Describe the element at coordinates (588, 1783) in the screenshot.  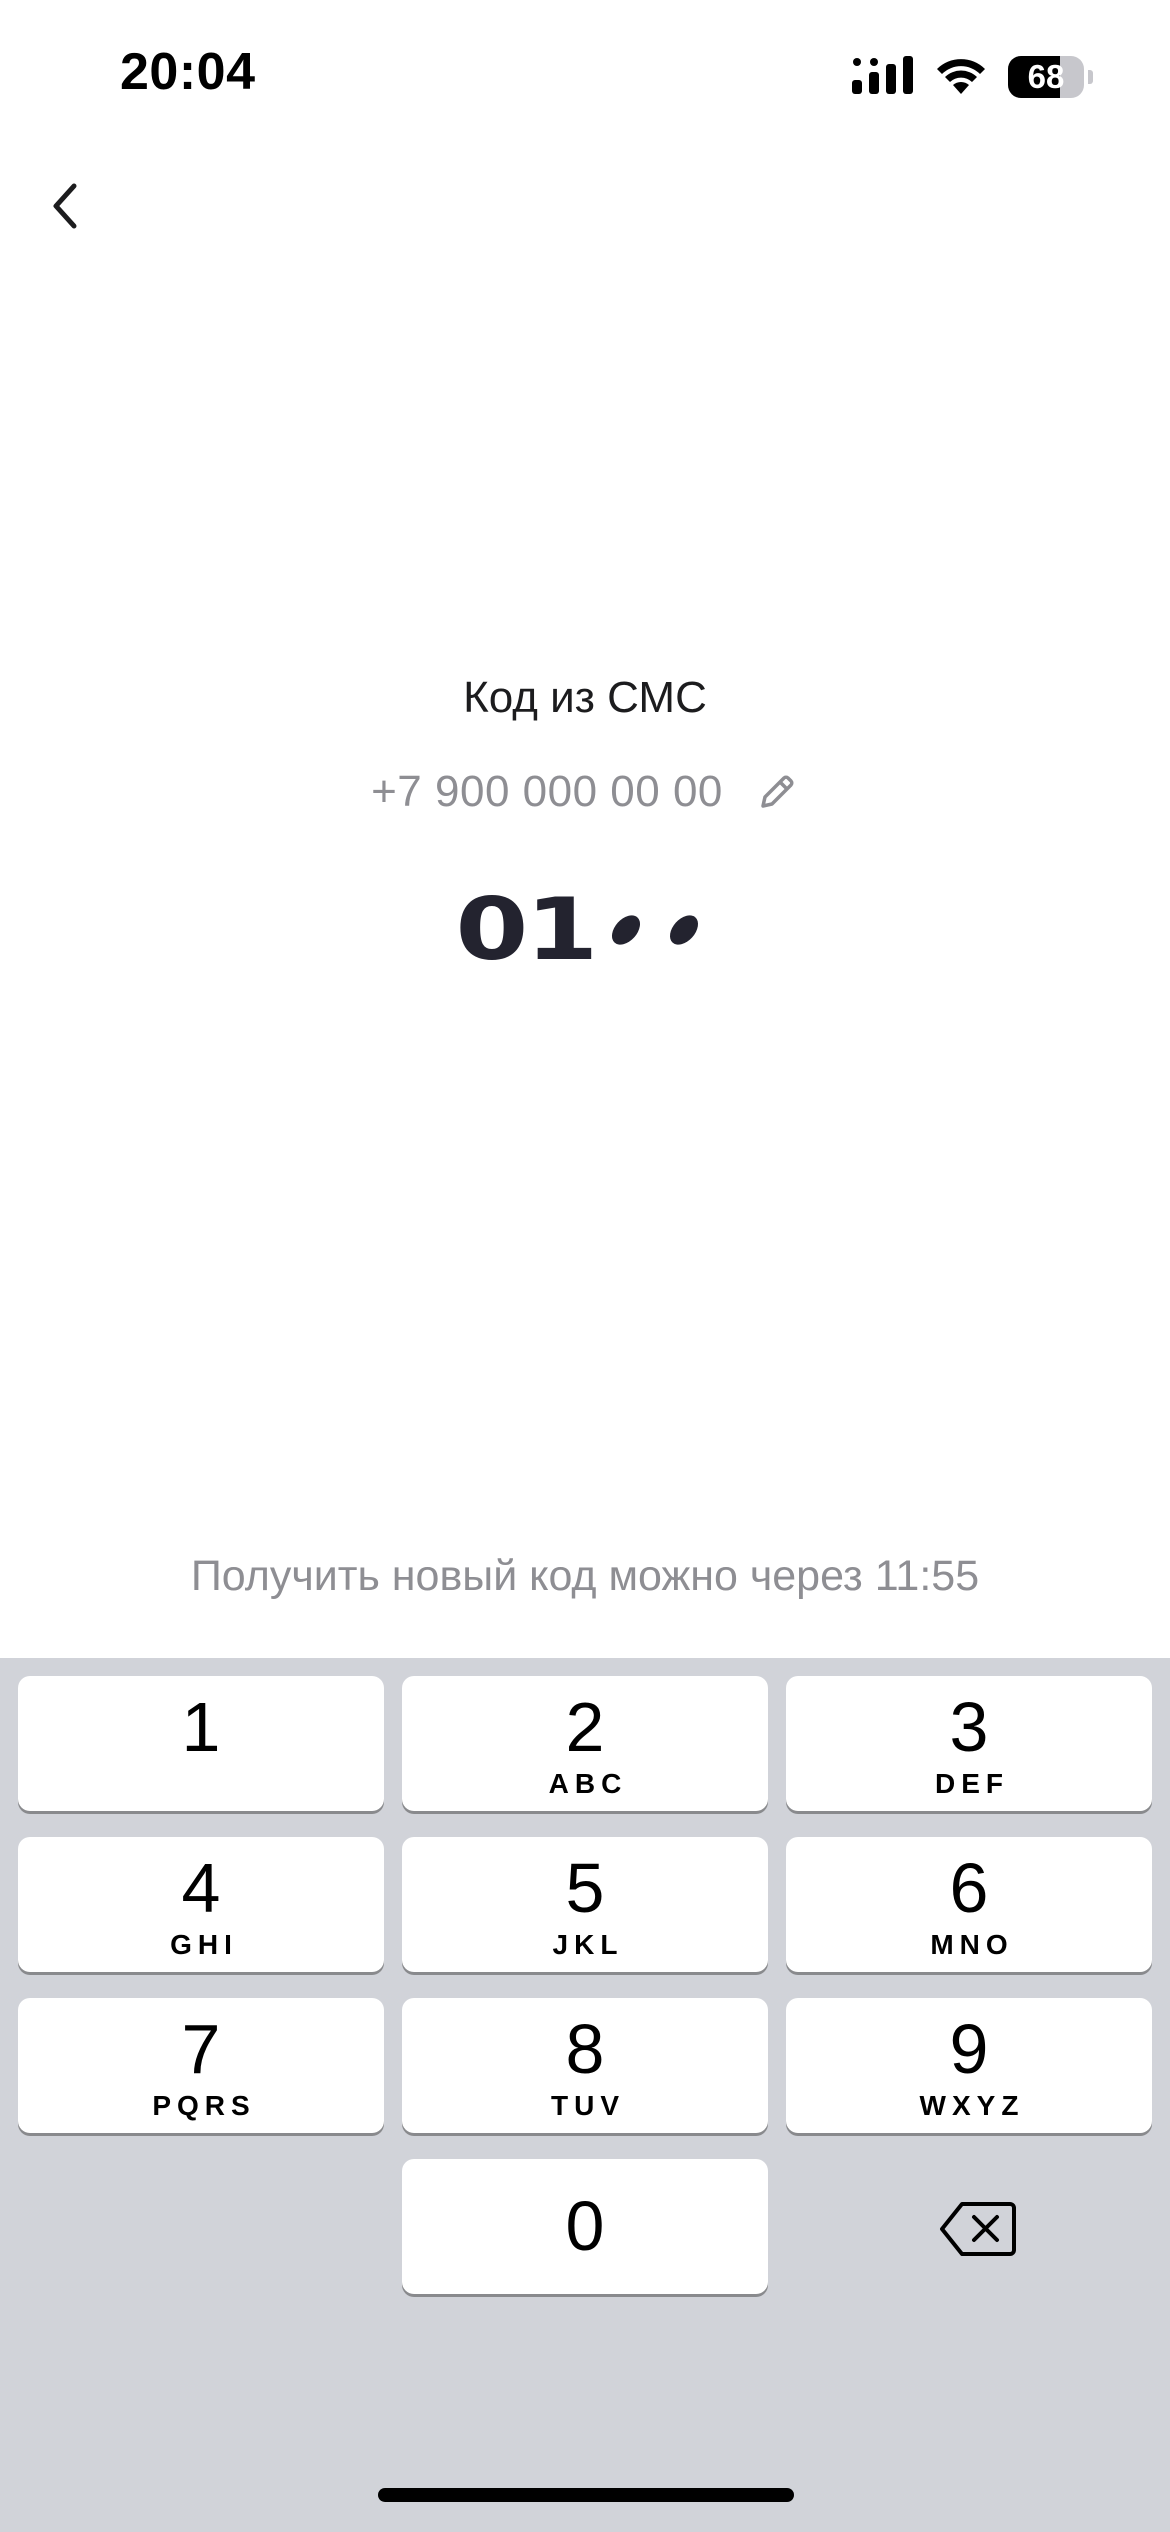
I see `key-letters: ABC` at that location.